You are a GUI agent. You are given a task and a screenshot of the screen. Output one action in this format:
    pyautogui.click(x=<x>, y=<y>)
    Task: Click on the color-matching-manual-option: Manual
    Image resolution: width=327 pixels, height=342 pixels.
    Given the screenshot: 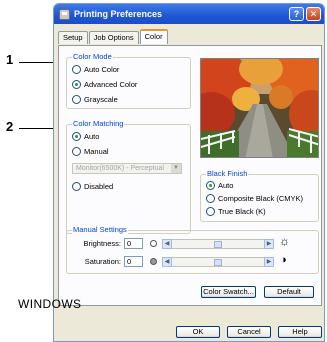 What is the action you would take?
    pyautogui.click(x=90, y=151)
    